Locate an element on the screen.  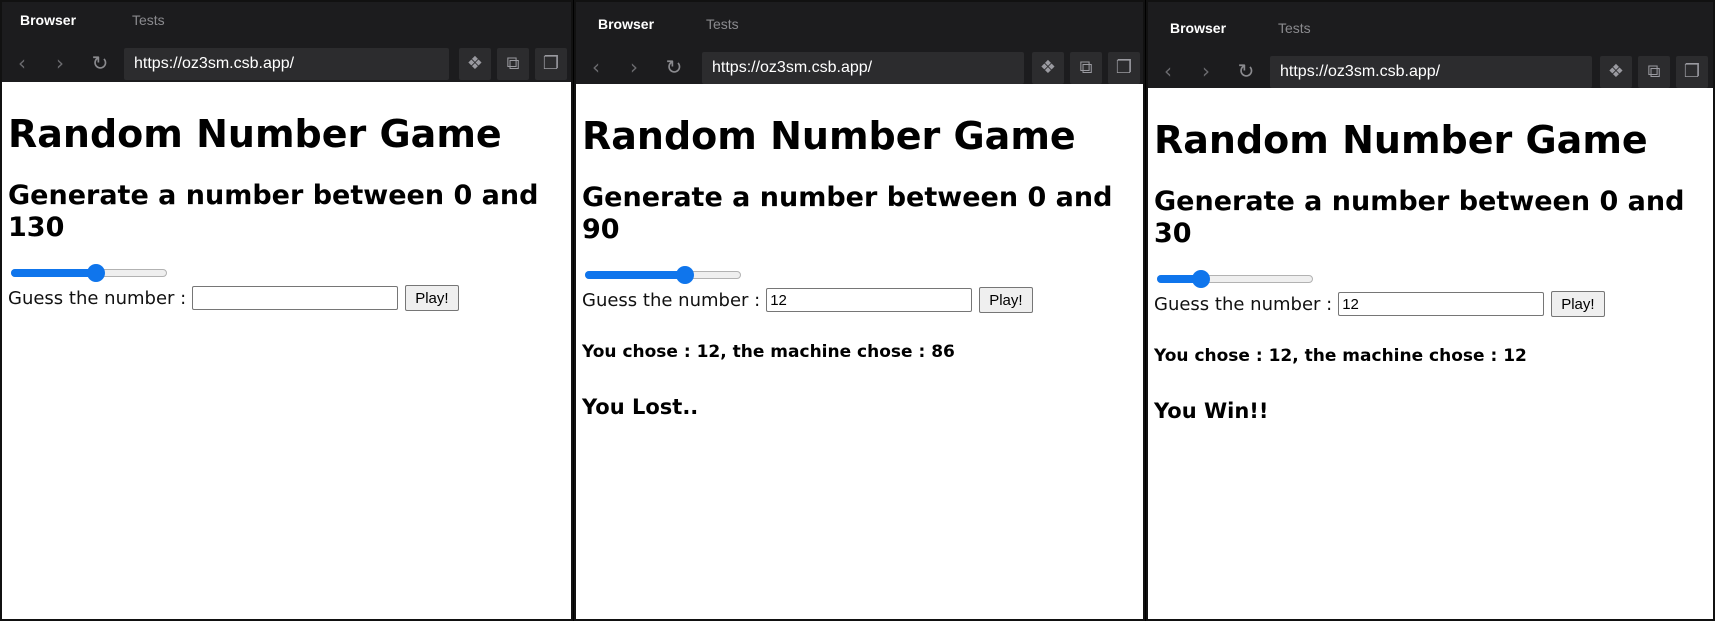
range-subtitle: Generate a number between 0 and 130 is located at coordinates (273, 211).